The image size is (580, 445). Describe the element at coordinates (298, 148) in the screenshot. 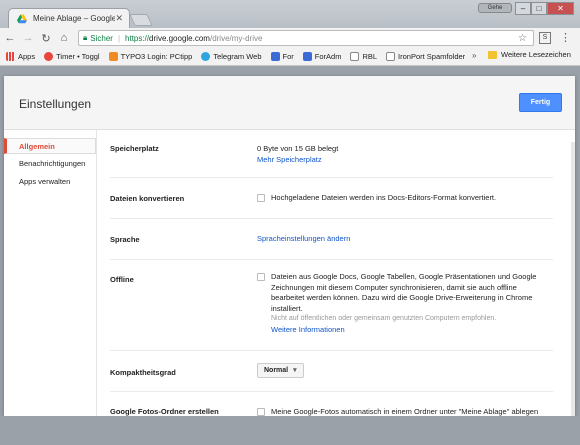

I see `storage-usage: 0 Byte von 15 GB belegt` at that location.